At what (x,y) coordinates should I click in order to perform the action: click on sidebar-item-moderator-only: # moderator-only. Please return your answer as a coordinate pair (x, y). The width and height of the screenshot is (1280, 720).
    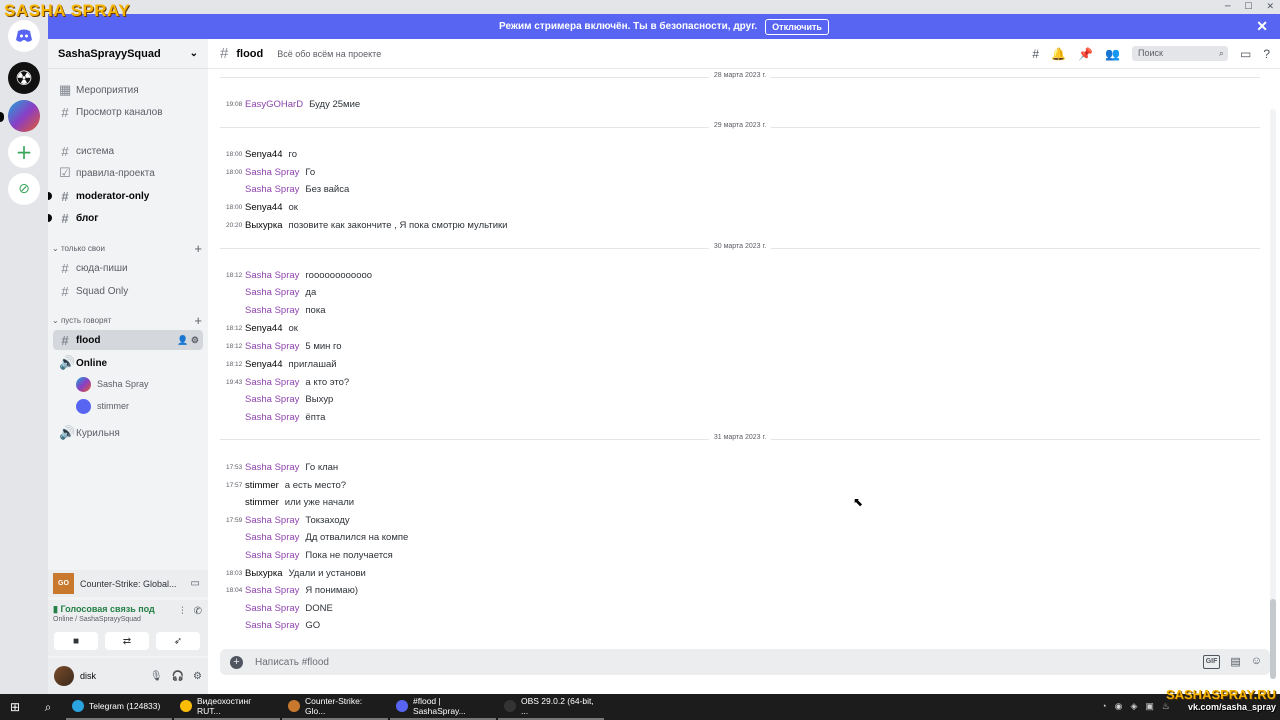
    Looking at the image, I should click on (125, 196).